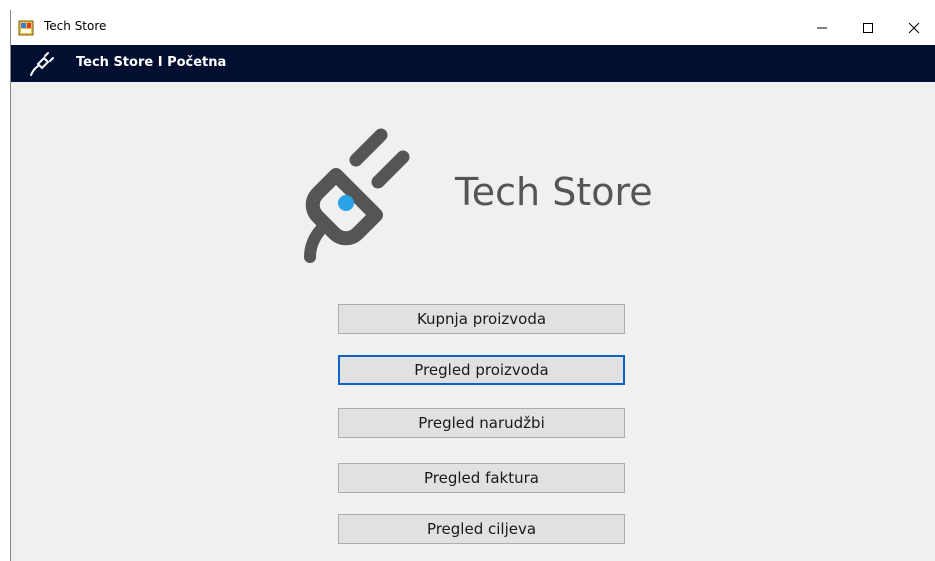  Describe the element at coordinates (42, 64) in the screenshot. I see `plug-icon` at that location.